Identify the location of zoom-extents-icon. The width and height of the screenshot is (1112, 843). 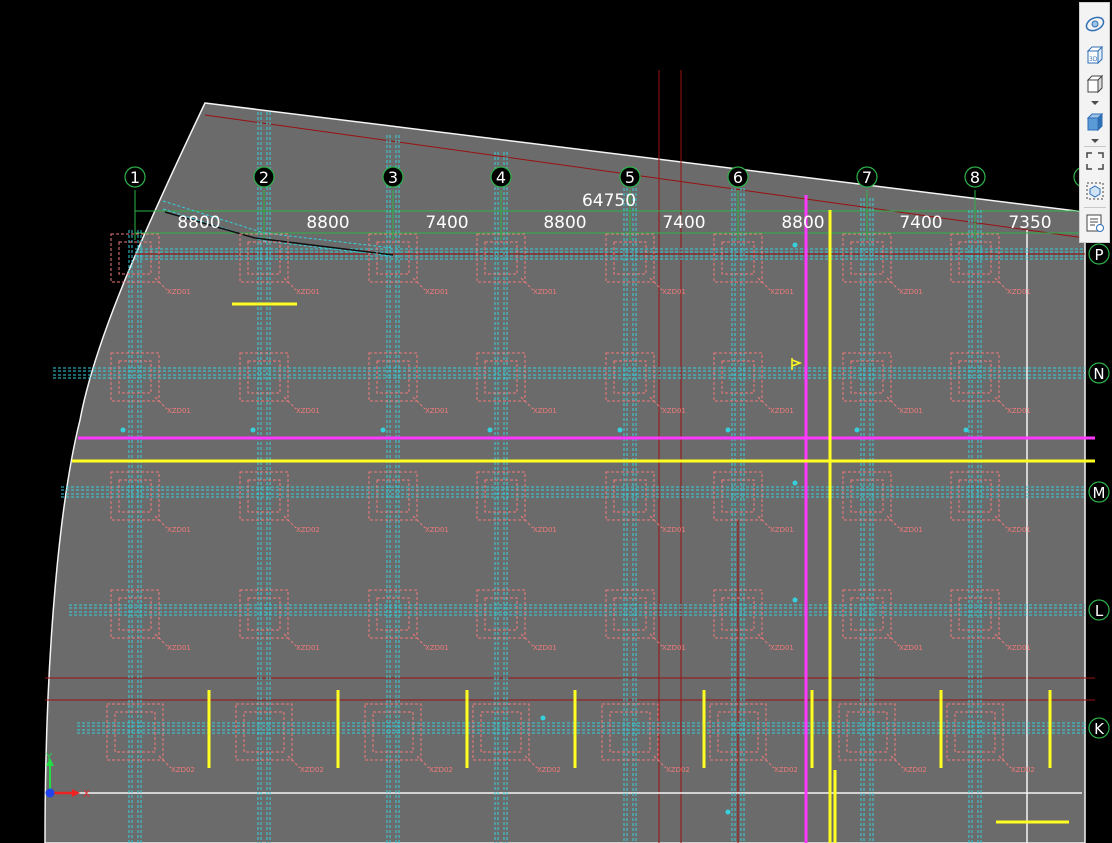
(1095, 161).